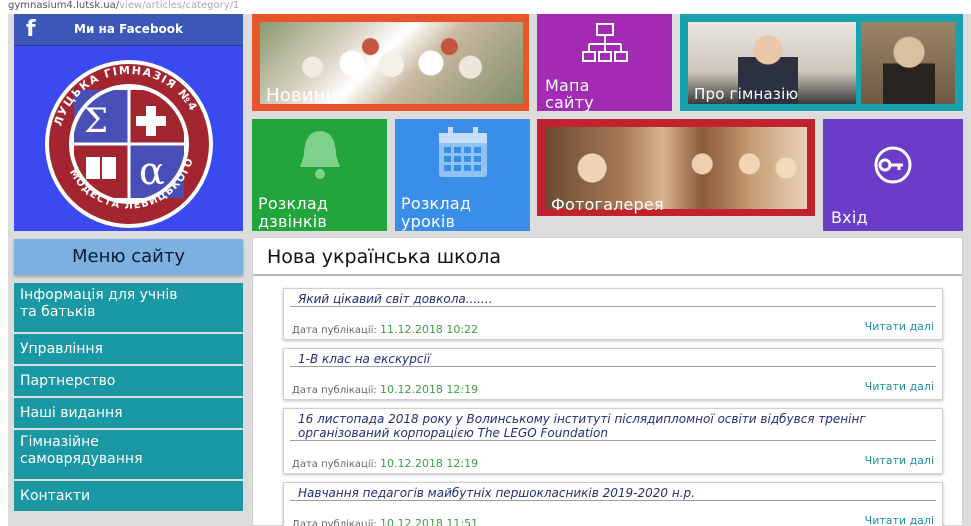 The height and width of the screenshot is (526, 971). I want to click on tile-timetable-label: Розклад уроків, so click(436, 213).